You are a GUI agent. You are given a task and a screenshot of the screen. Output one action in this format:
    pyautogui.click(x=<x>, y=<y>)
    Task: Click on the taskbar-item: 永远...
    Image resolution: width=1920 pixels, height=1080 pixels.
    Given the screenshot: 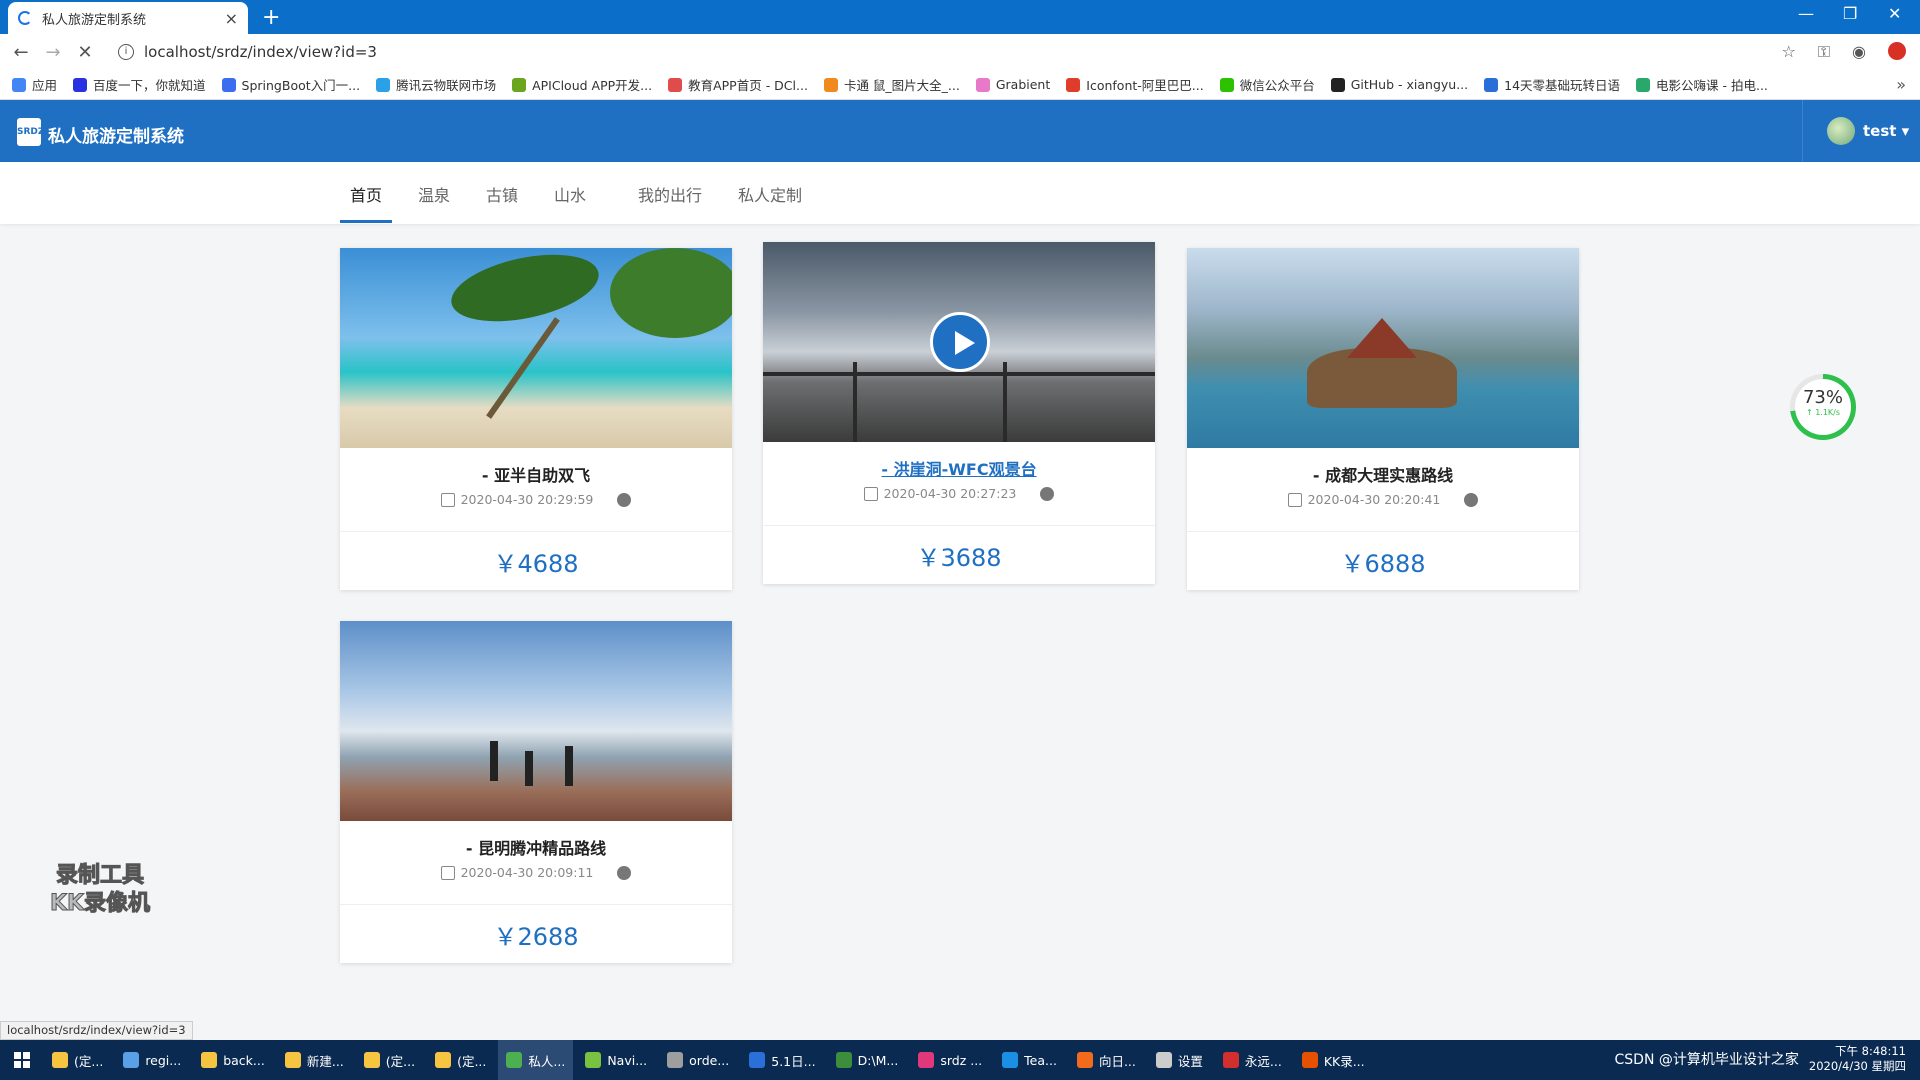 What is the action you would take?
    pyautogui.click(x=1252, y=1060)
    